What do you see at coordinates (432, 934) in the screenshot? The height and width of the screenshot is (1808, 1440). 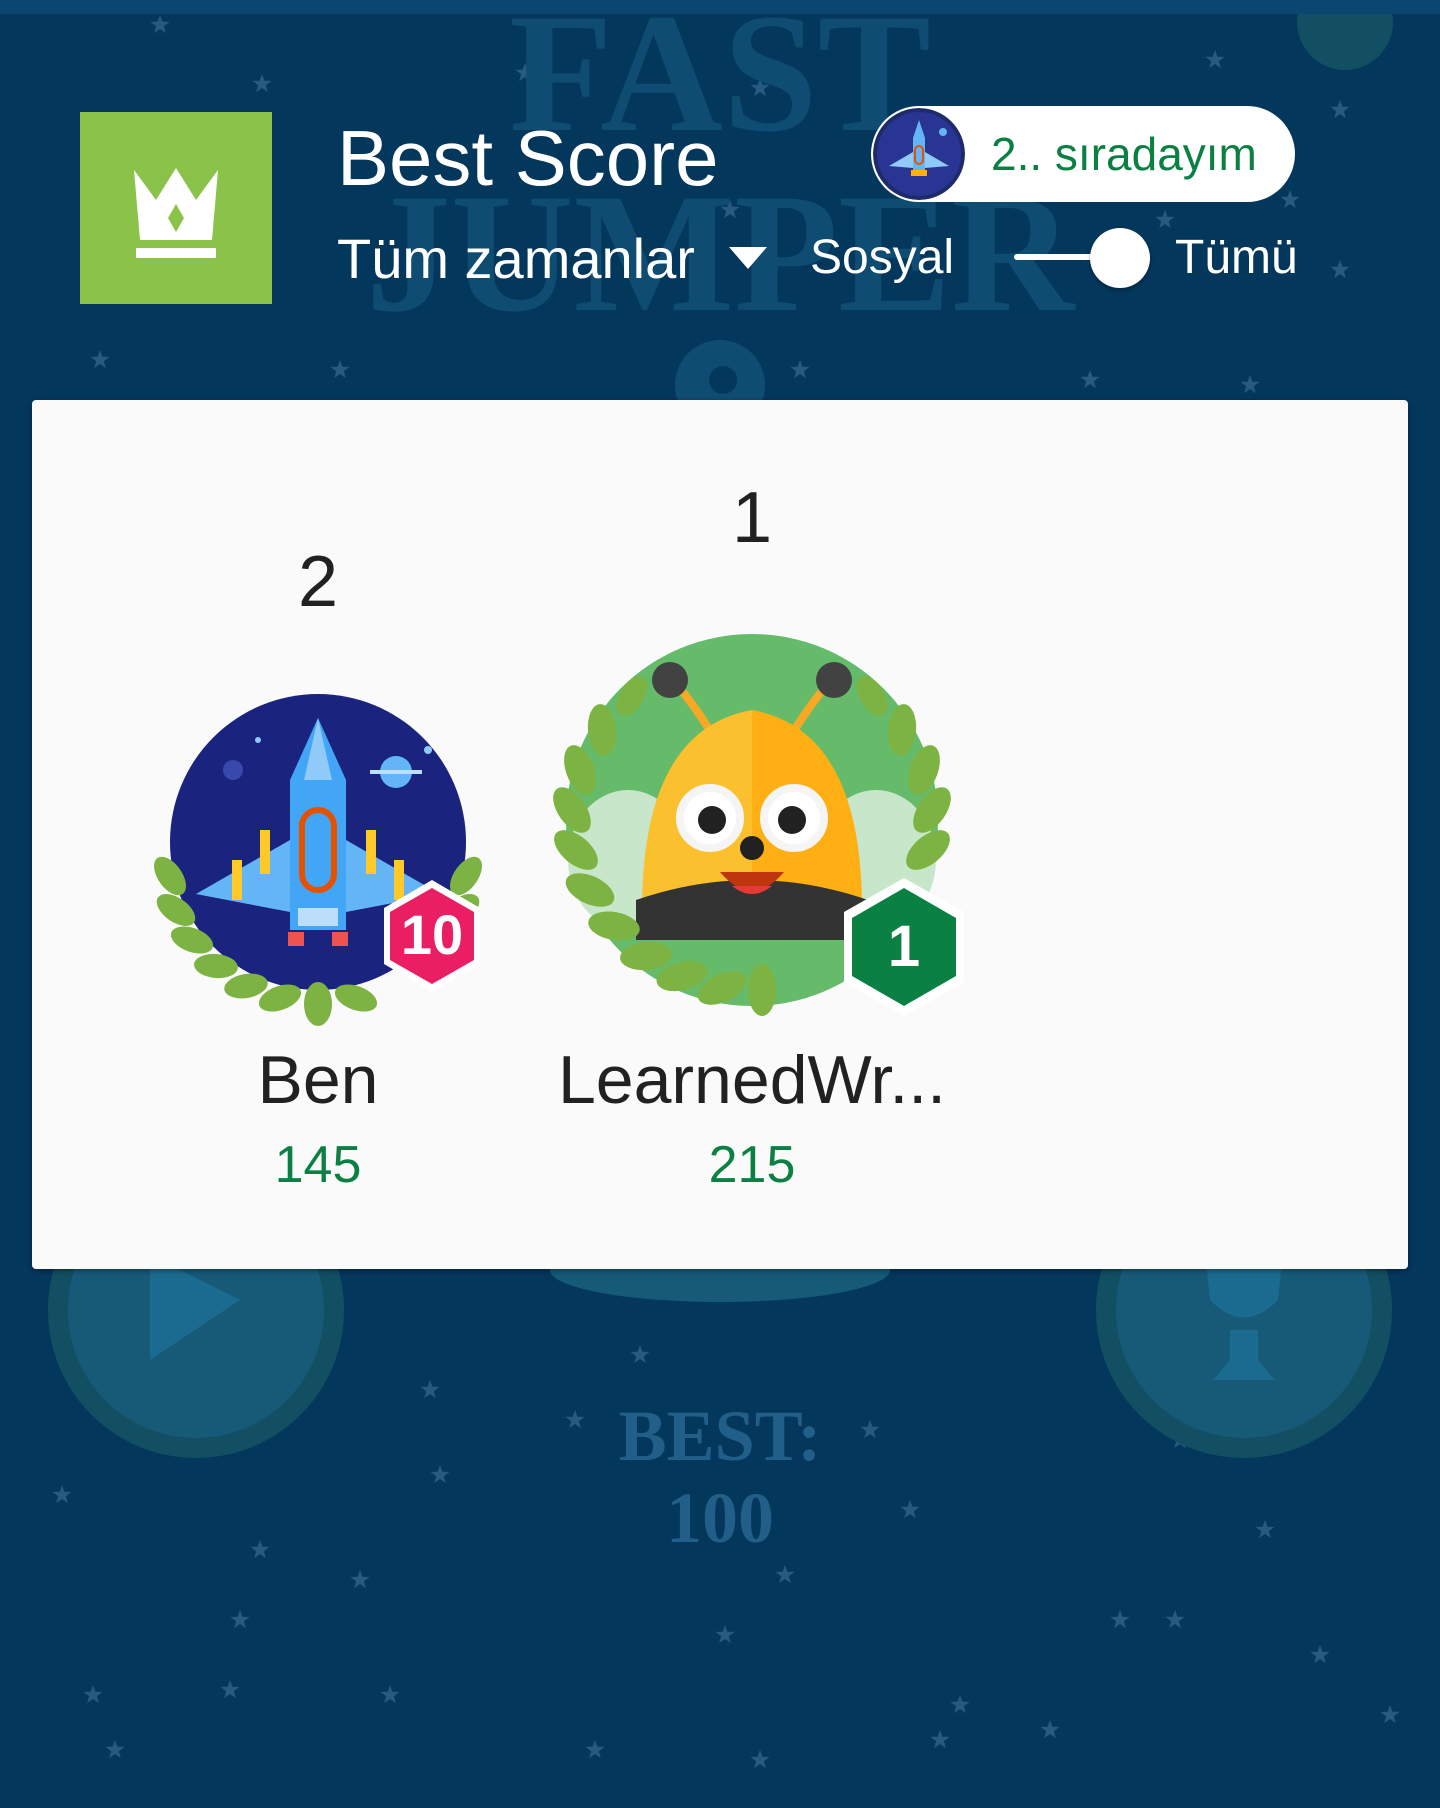 I see `level-badge: 10` at bounding box center [432, 934].